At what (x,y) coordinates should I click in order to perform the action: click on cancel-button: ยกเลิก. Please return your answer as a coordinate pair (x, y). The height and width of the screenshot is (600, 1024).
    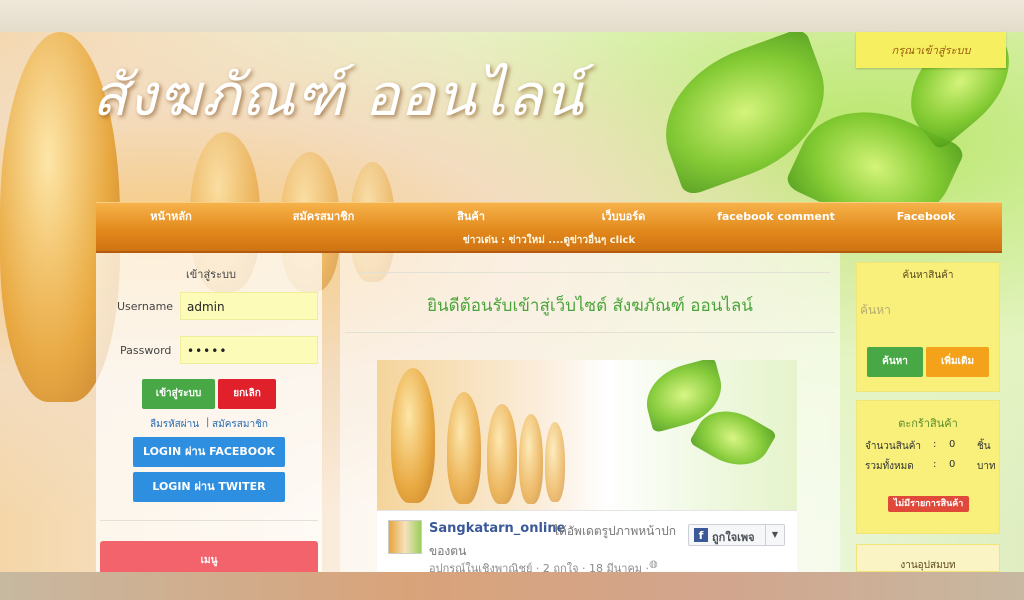
    Looking at the image, I should click on (247, 394).